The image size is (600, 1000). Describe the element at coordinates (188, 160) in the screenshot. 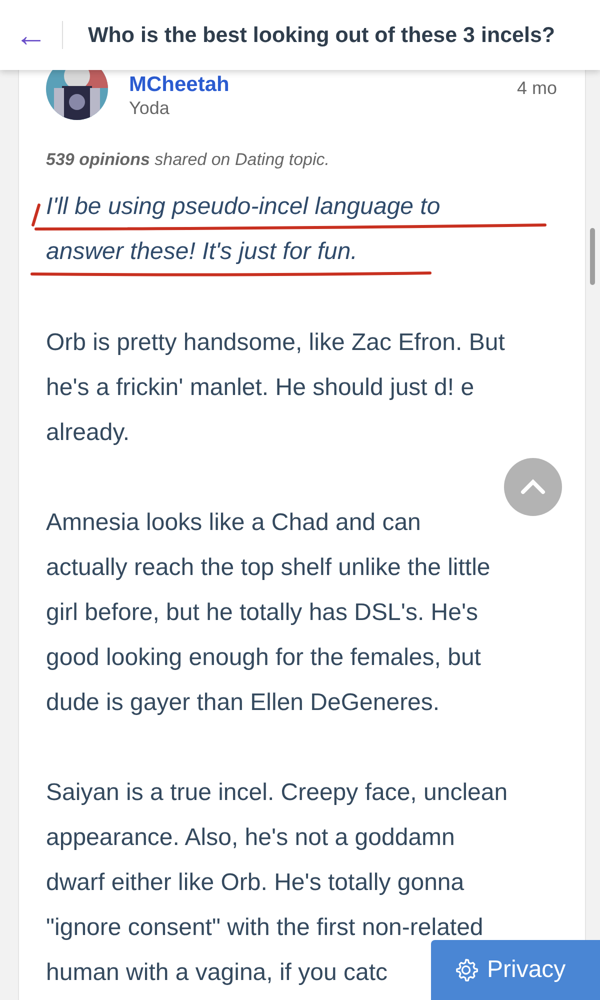

I see `opinions-count: 539 opinions shared on Dating topic.` at that location.